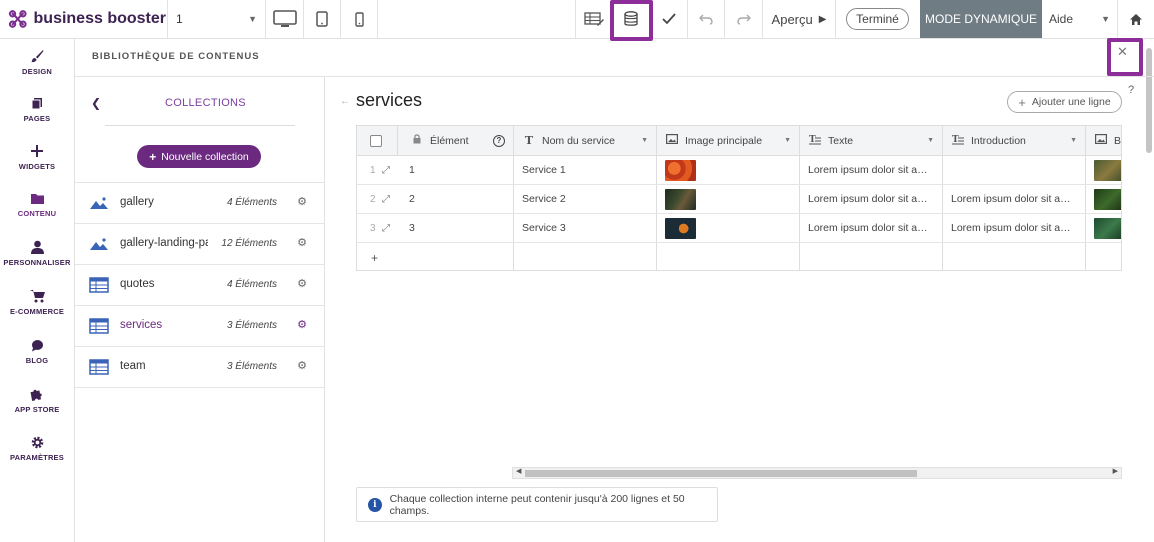  I want to click on cell-value: 2, so click(412, 199).